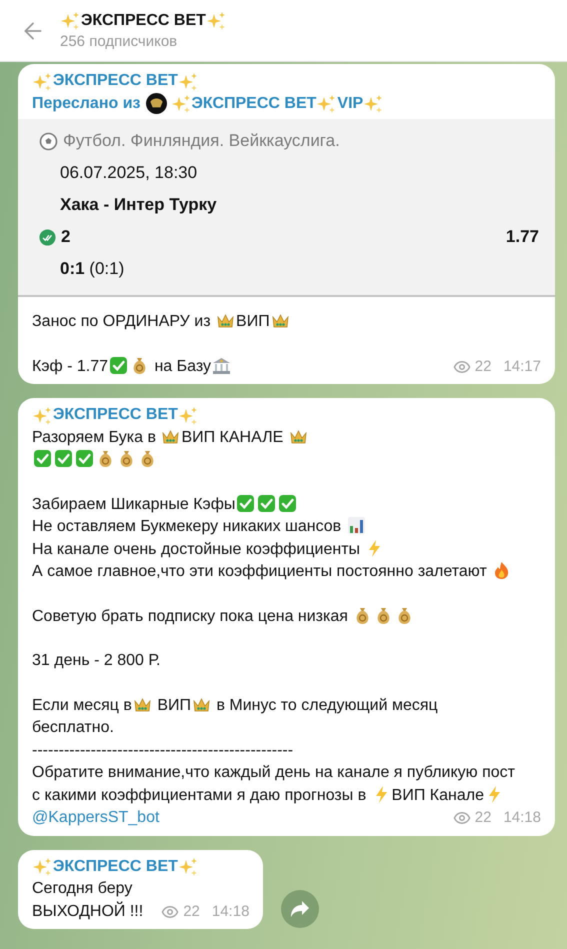  I want to click on soccer-ball-icon, so click(48, 141).